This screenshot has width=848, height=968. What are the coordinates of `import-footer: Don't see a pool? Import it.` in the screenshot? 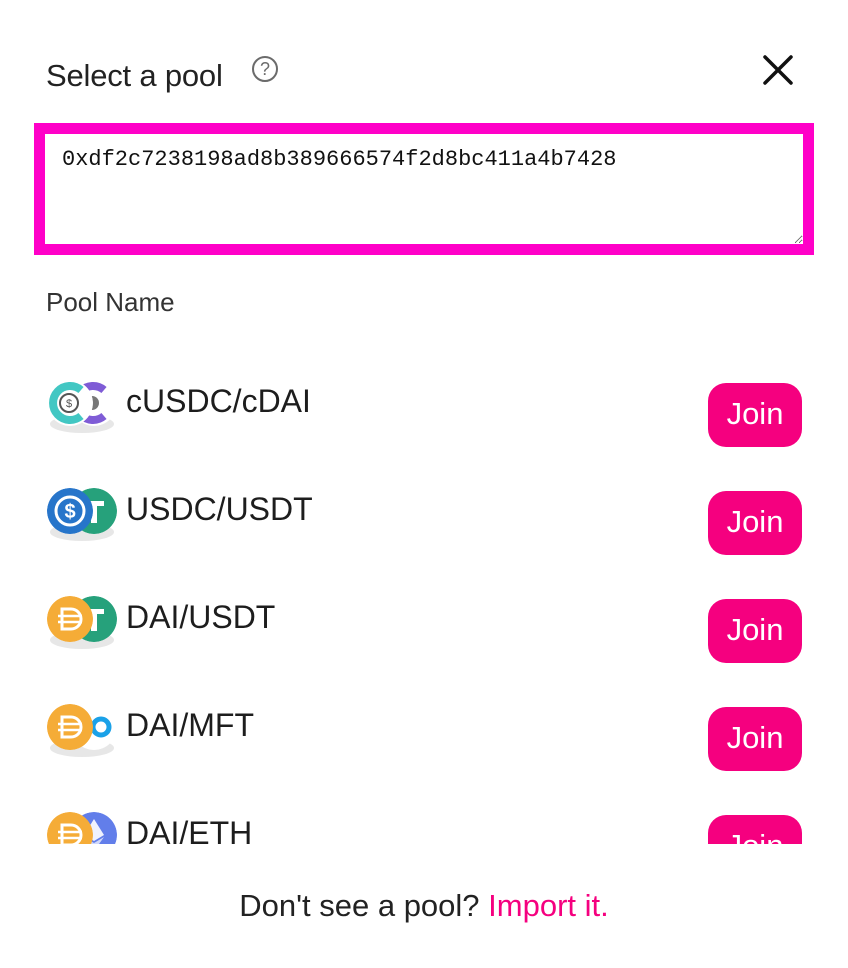 It's located at (424, 906).